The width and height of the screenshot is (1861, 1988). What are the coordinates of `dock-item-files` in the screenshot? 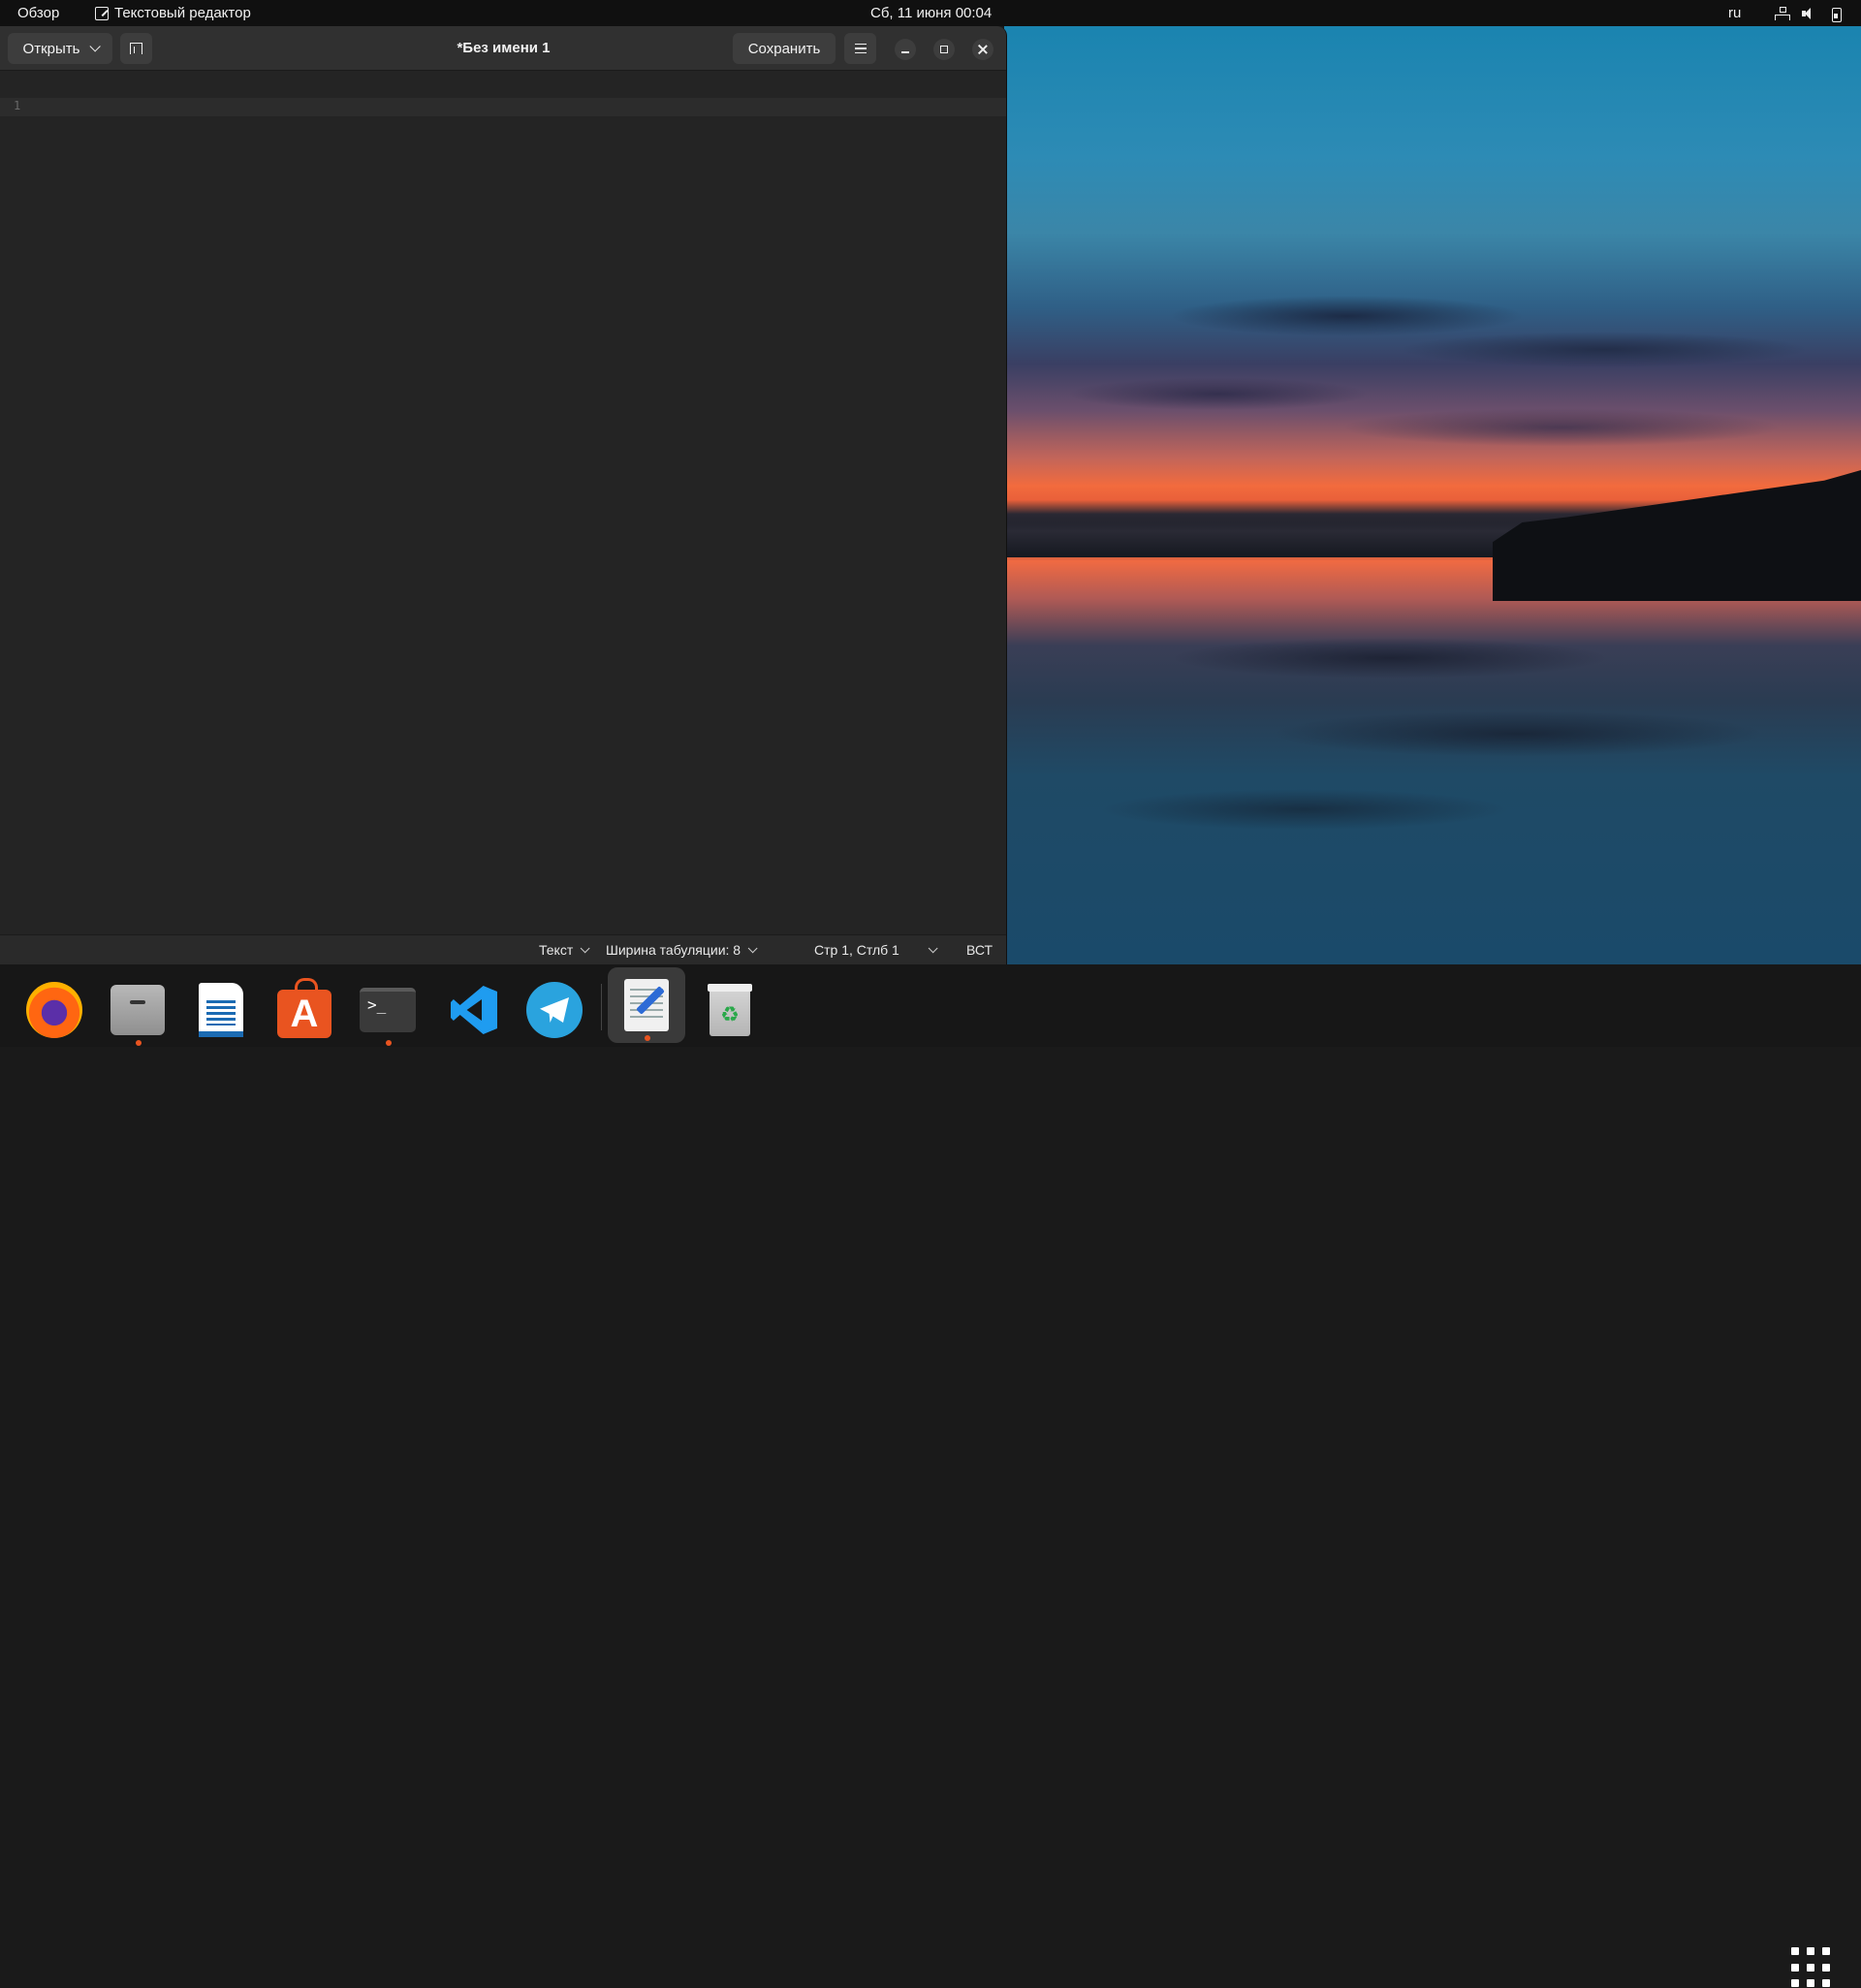 It's located at (137, 1010).